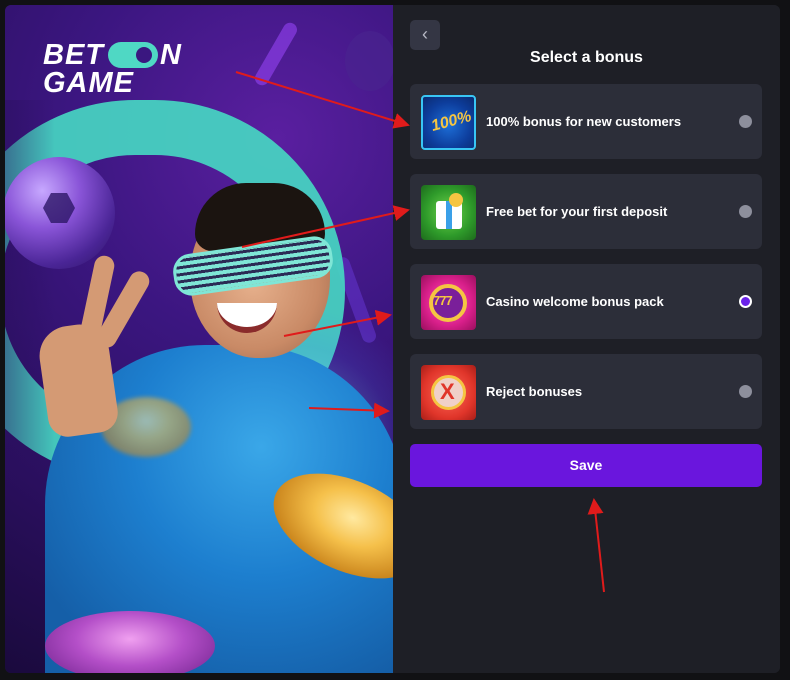  Describe the element at coordinates (575, 301) in the screenshot. I see `bonus-option-label: Casino welcome bonus pack` at that location.